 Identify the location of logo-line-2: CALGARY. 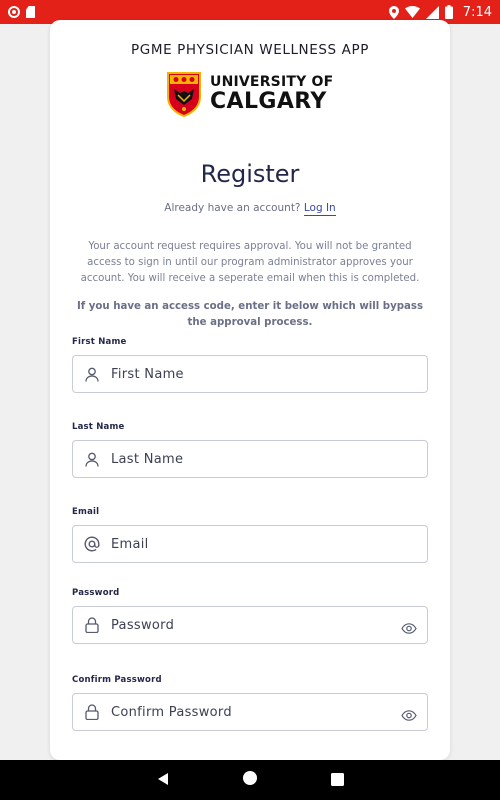
(268, 101).